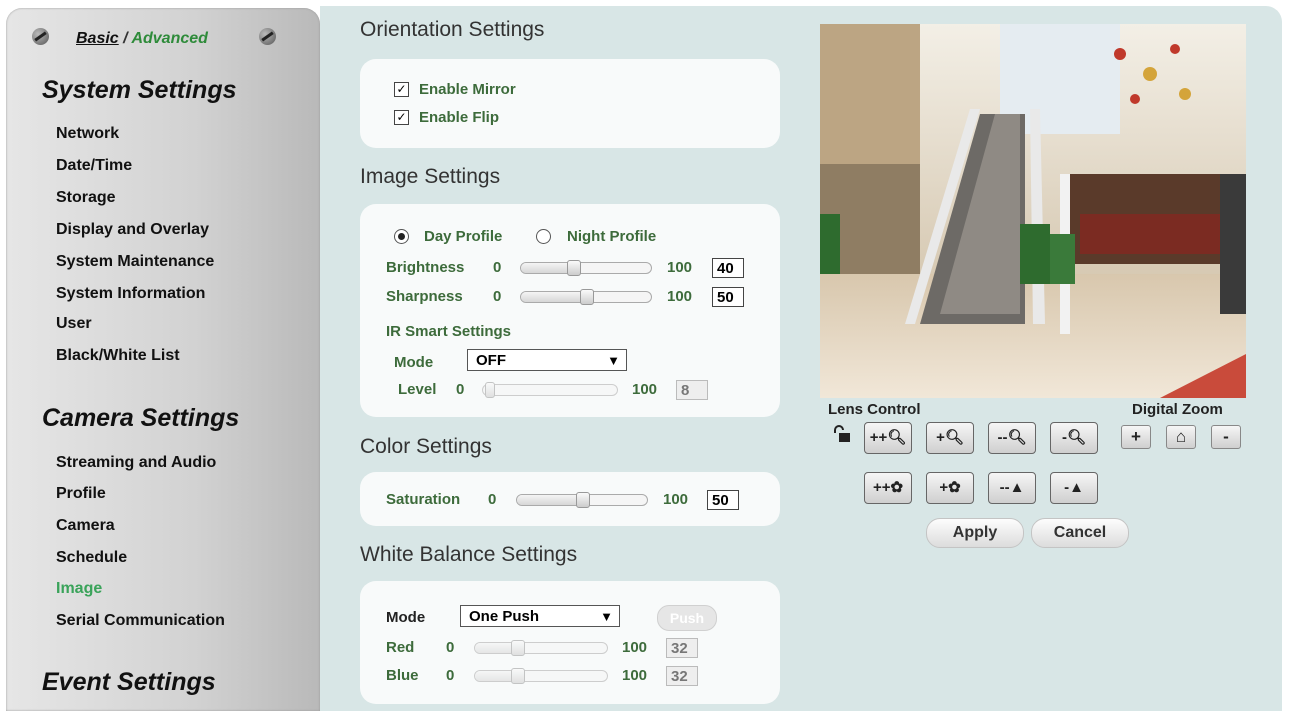 This screenshot has width=1290, height=711. What do you see at coordinates (132, 230) in the screenshot?
I see `sidebar-item-display-overlay: Display and Overlay` at bounding box center [132, 230].